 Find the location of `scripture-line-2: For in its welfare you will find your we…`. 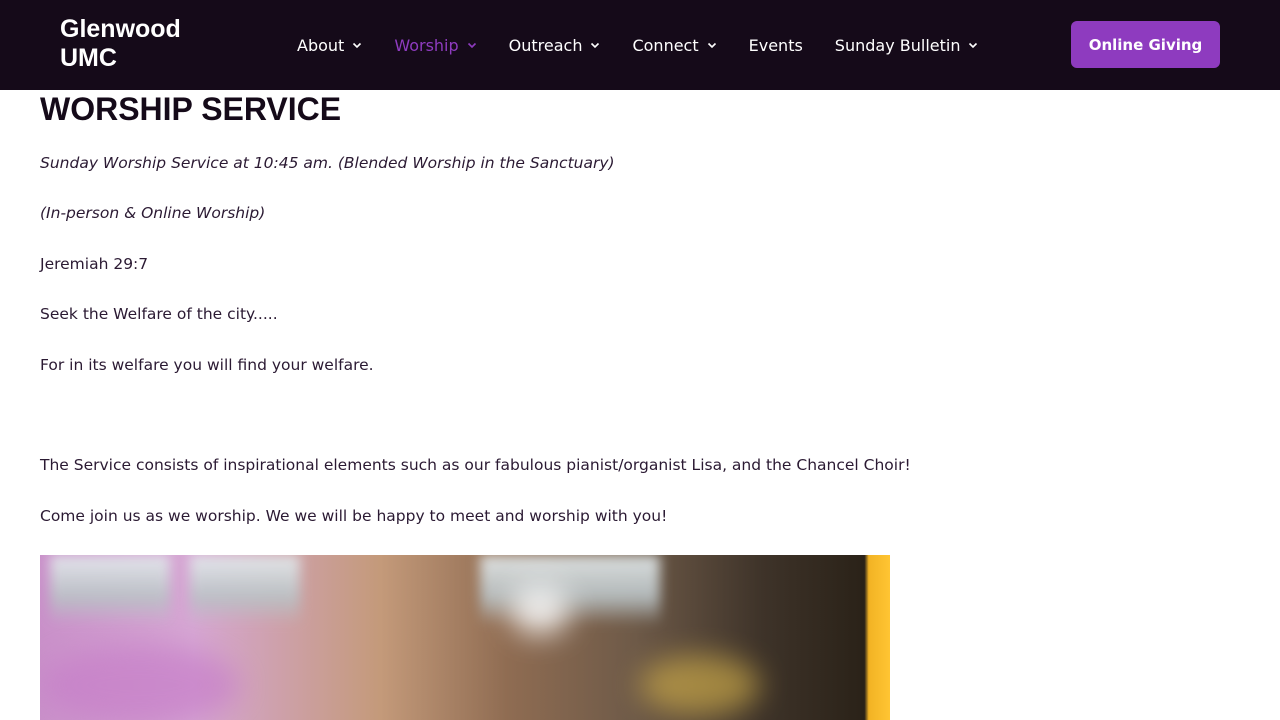

scripture-line-2: For in its welfare you will find your we… is located at coordinates (207, 365).